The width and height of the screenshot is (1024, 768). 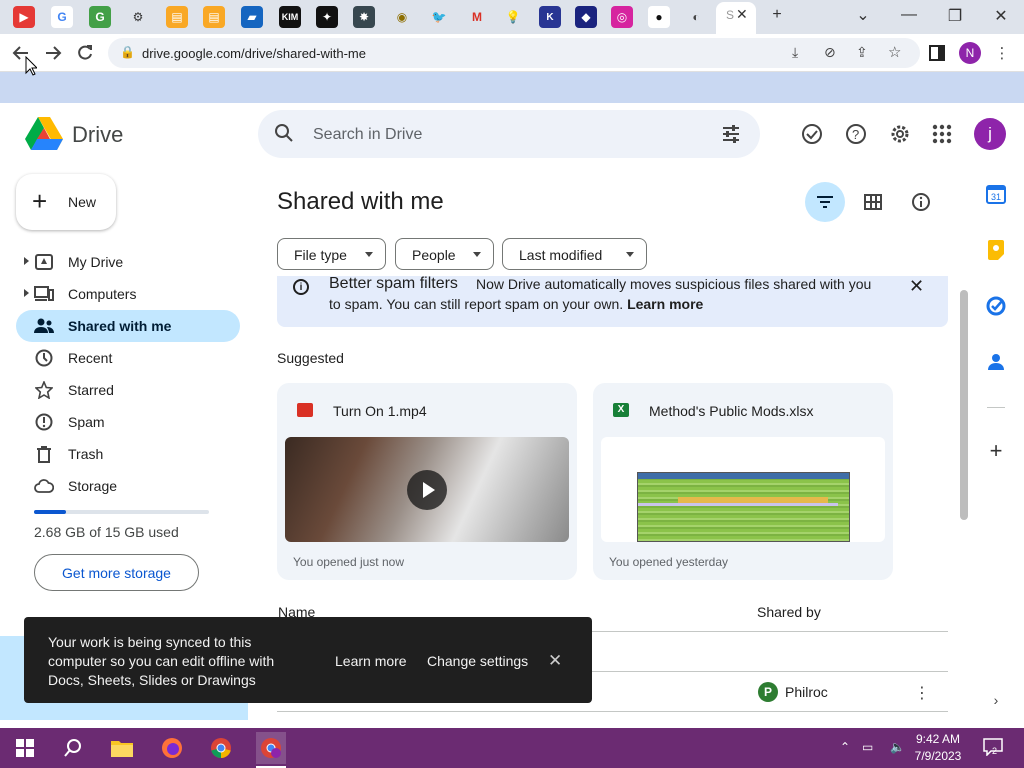 I want to click on get-more-storage-button: Get more storage, so click(x=116, y=572).